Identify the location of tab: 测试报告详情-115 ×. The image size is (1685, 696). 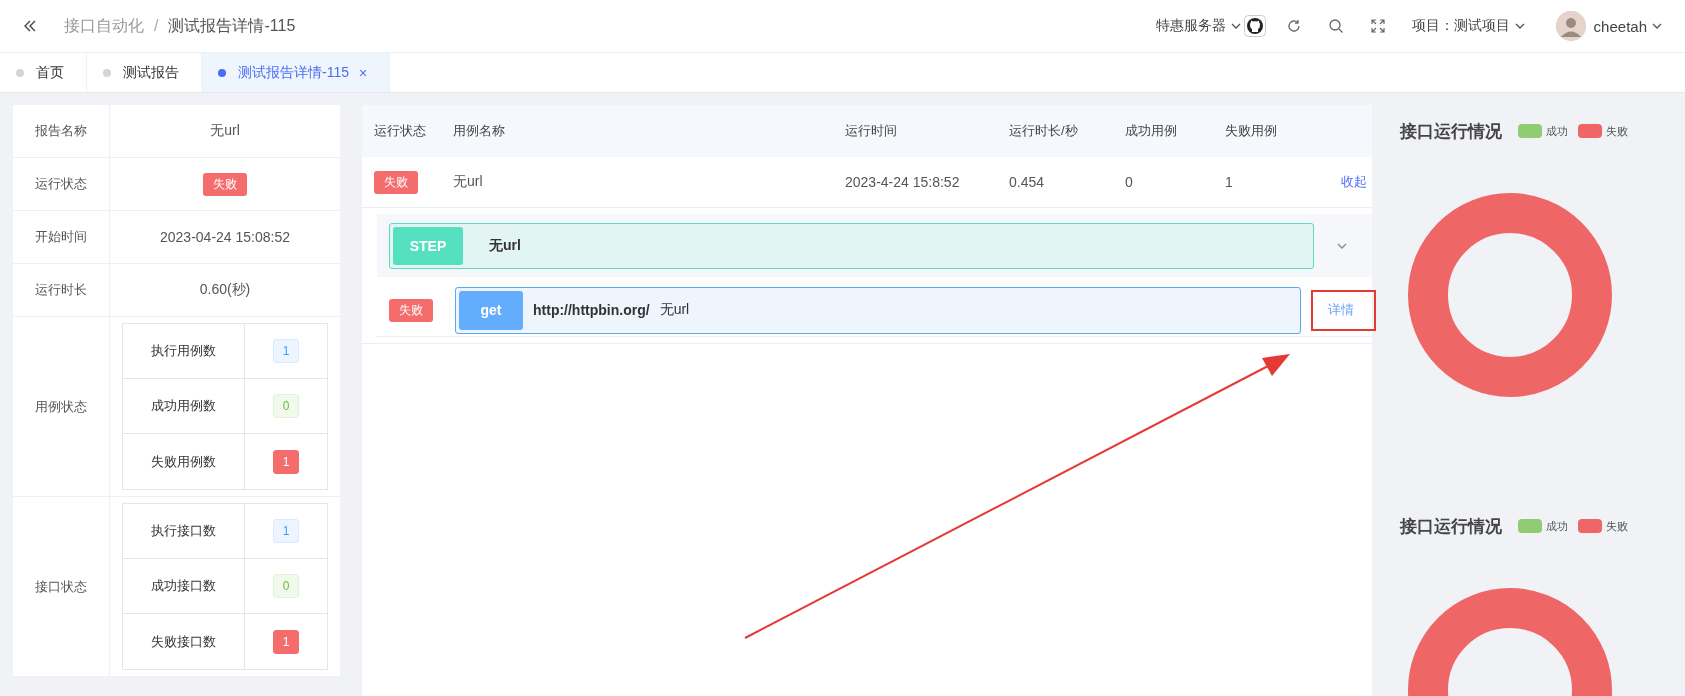
(296, 72).